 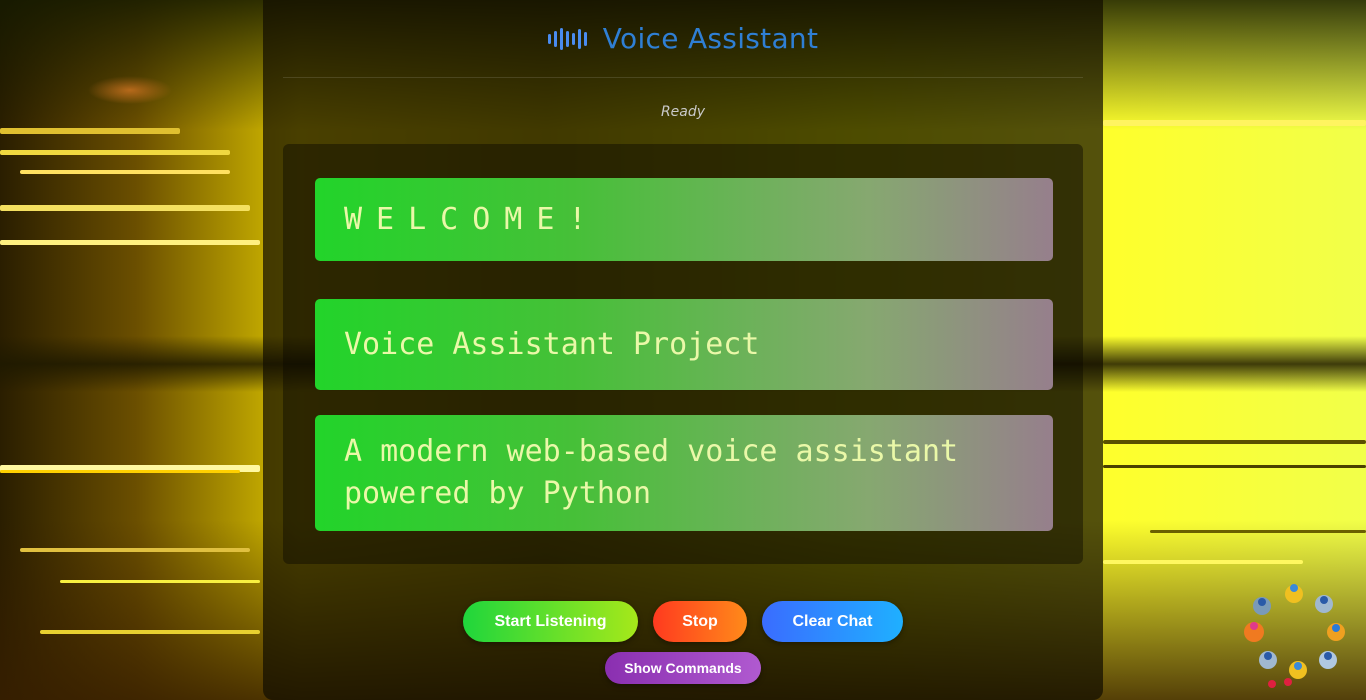 I want to click on sound-wave-icon, so click(x=567, y=39).